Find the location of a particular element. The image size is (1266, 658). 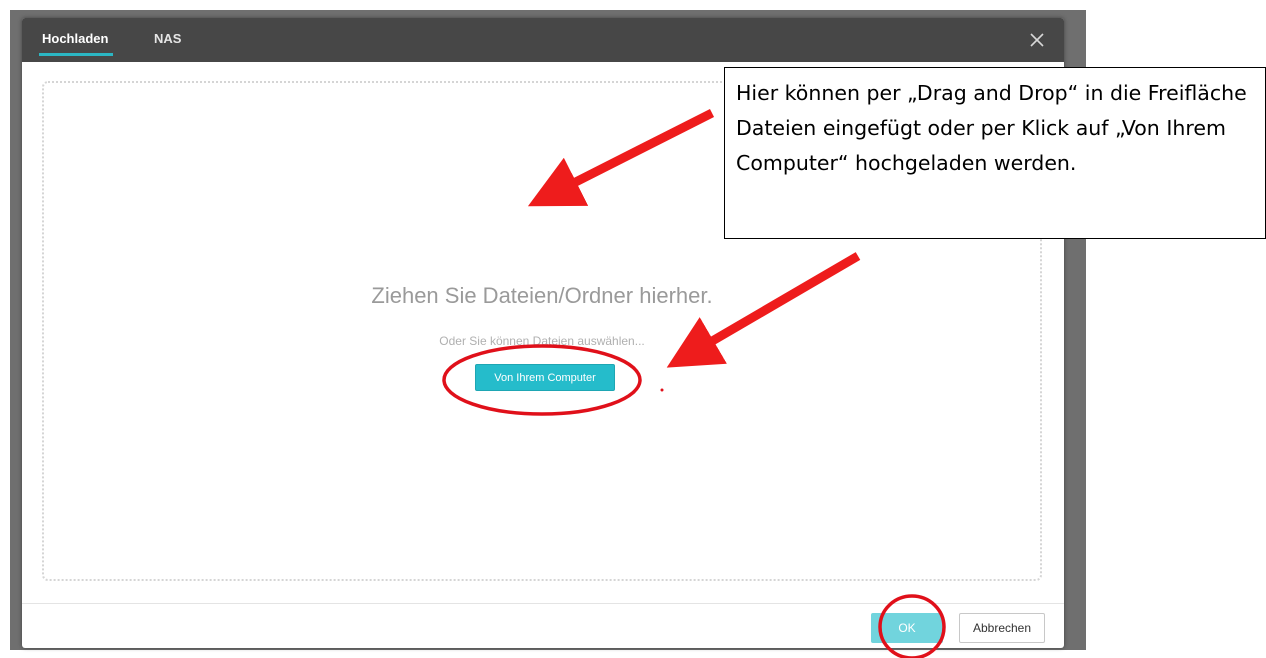

drop-zone-title: Ziehen Sie Dateien/Ordner hierher. is located at coordinates (542, 295).